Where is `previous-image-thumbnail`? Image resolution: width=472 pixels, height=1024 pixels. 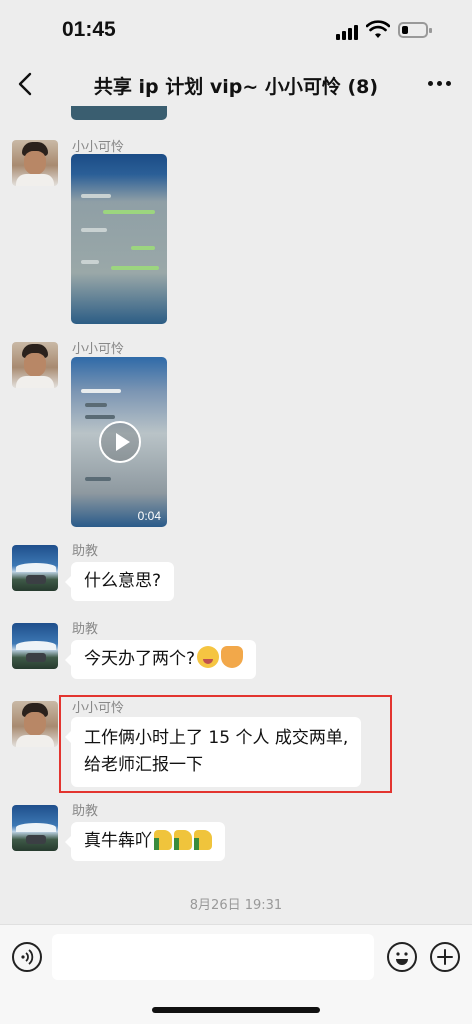 previous-image-thumbnail is located at coordinates (119, 113).